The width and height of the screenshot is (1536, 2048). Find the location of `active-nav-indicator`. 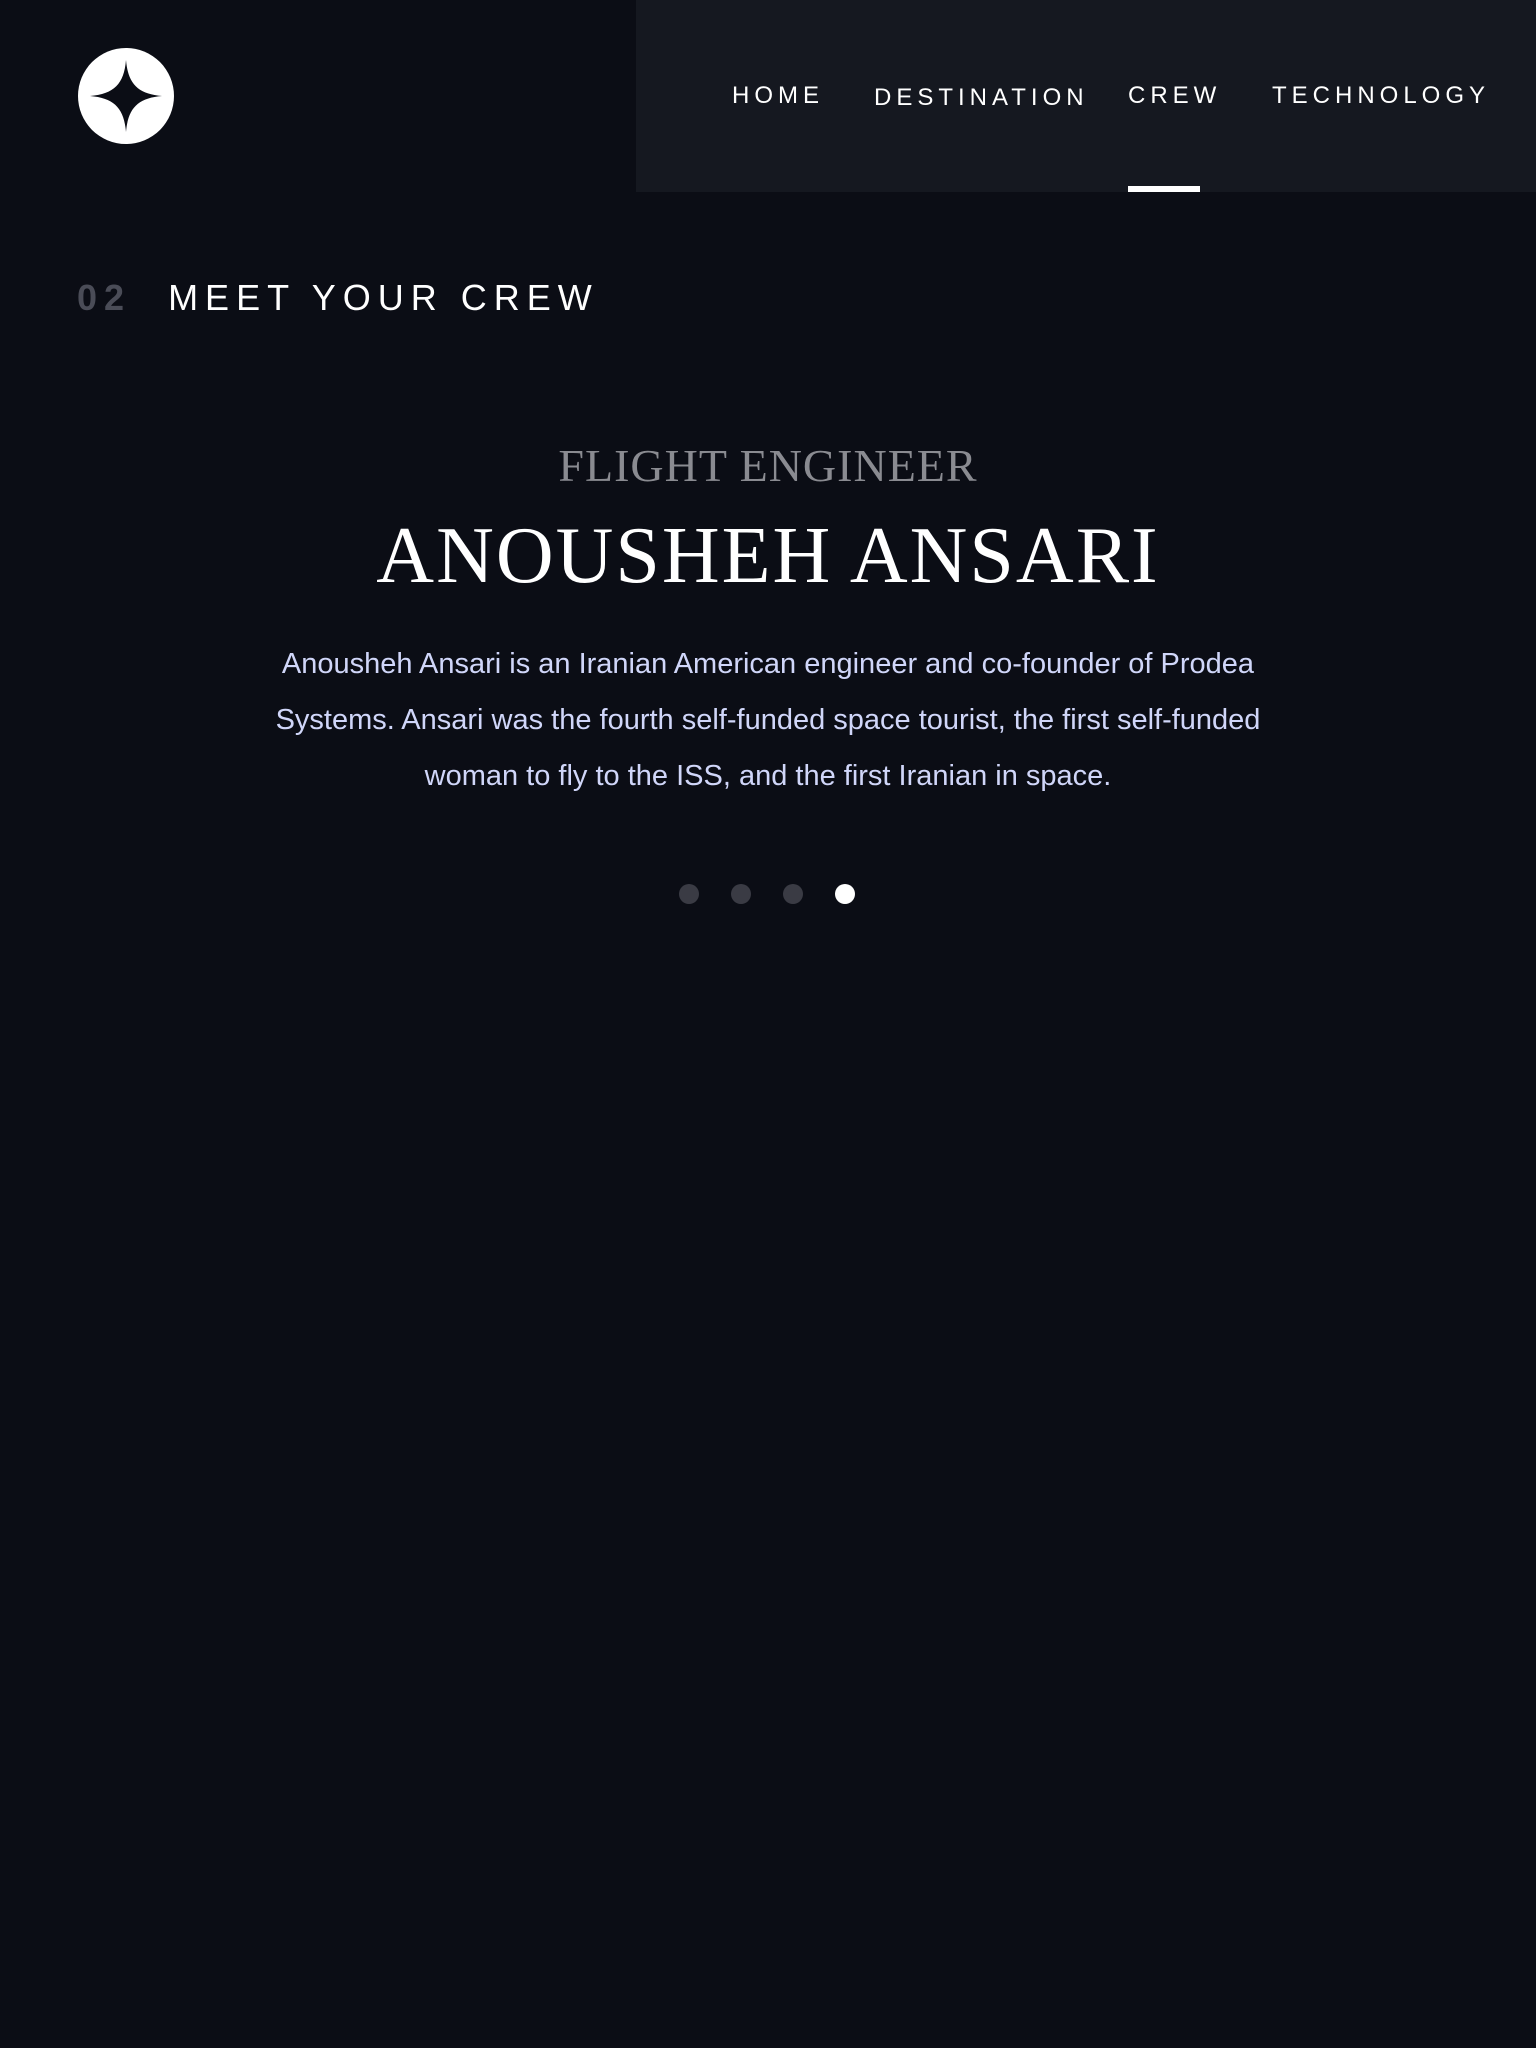

active-nav-indicator is located at coordinates (1164, 189).